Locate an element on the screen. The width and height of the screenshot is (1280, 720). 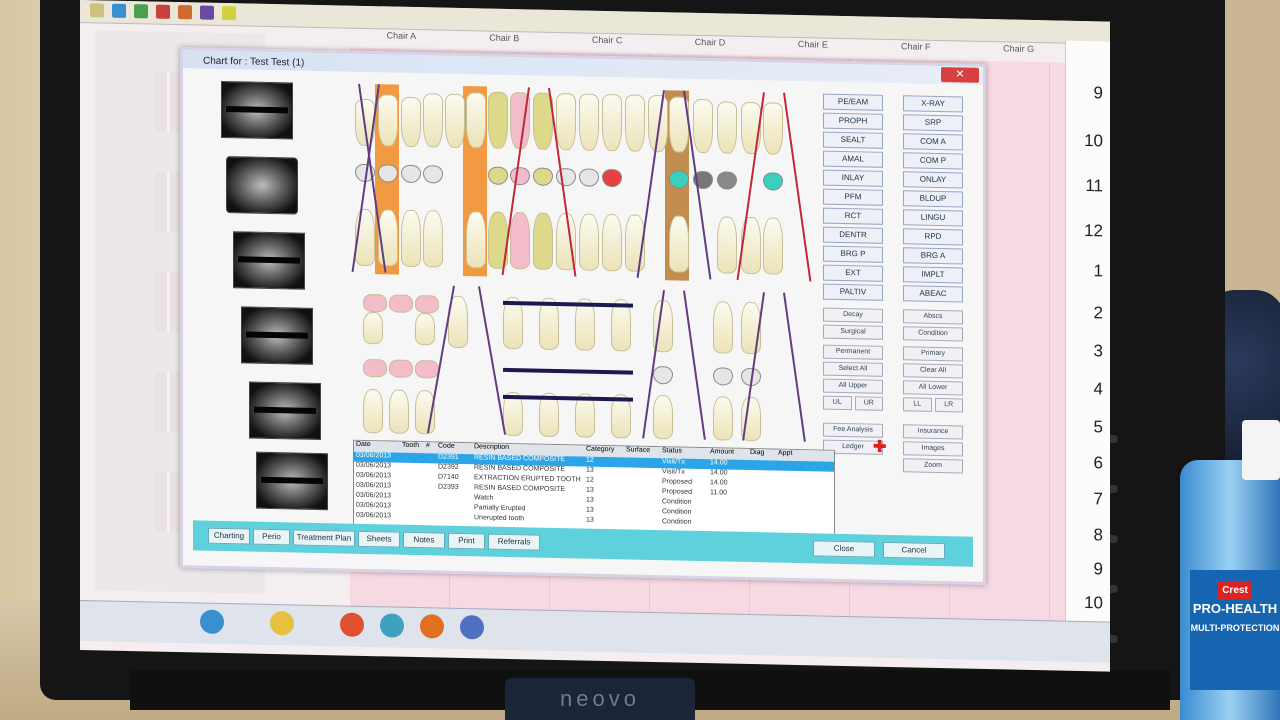
procedure-button: SRP is located at coordinates (933, 123).